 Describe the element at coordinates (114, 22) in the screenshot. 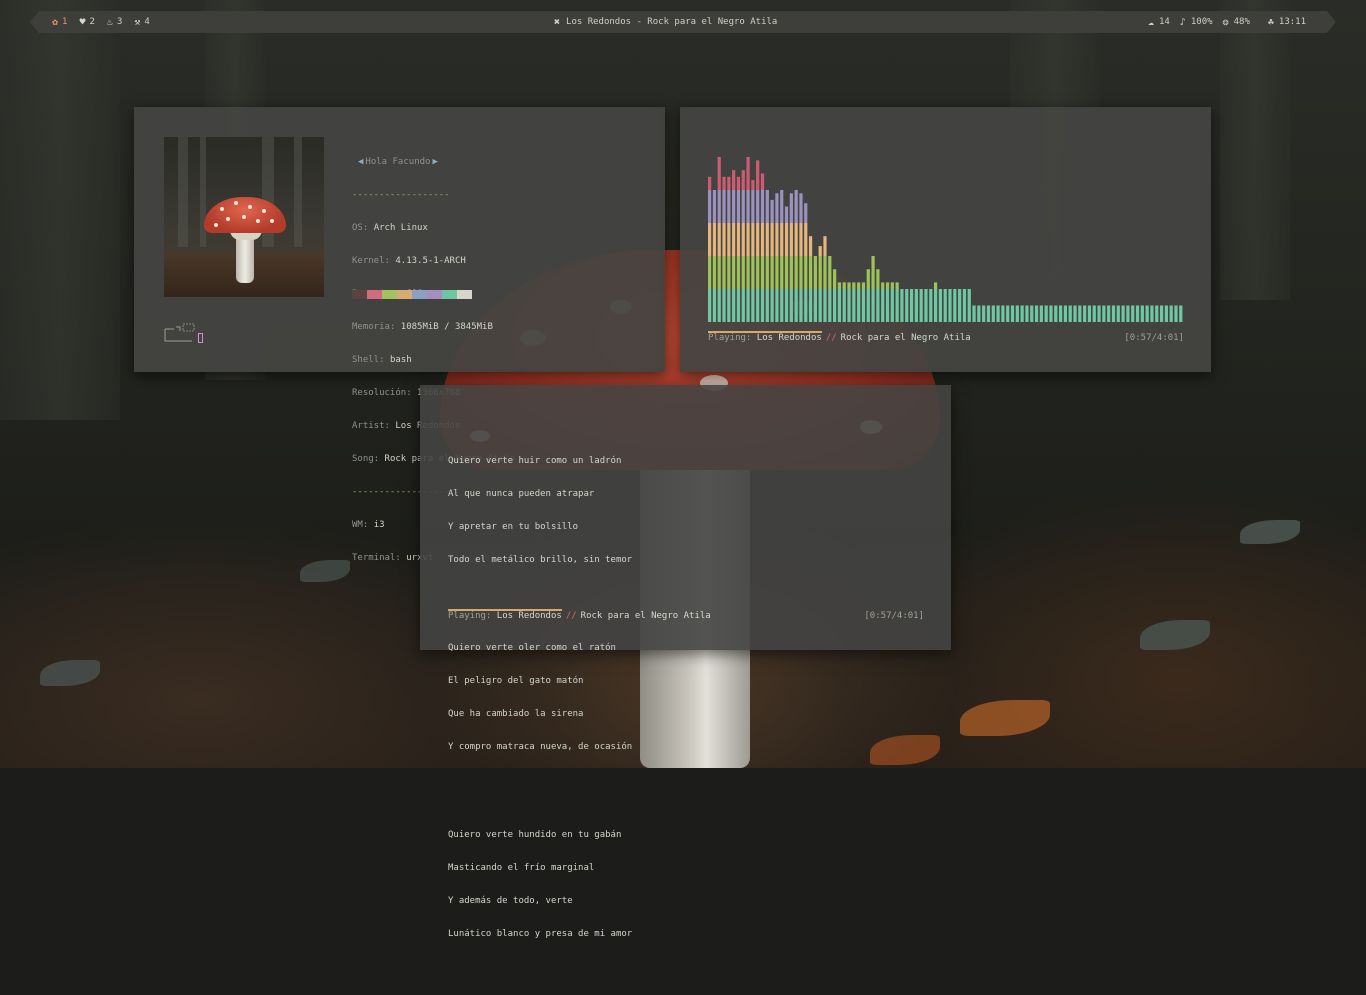

I see `workspace-3: ♨ 3` at that location.